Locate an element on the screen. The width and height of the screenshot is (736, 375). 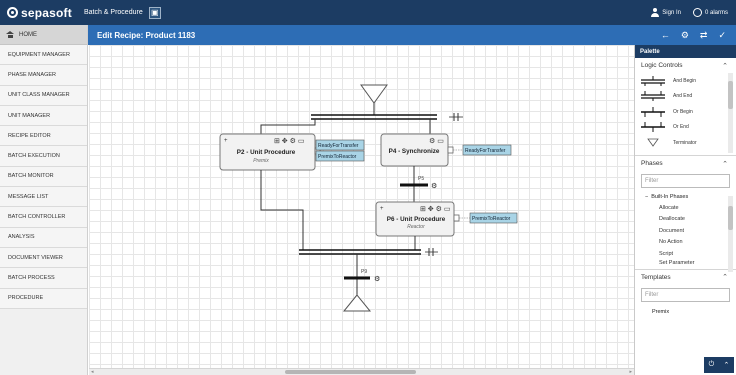
horizontal-scrollbar: ◂ ▸ is located at coordinates (361, 371).